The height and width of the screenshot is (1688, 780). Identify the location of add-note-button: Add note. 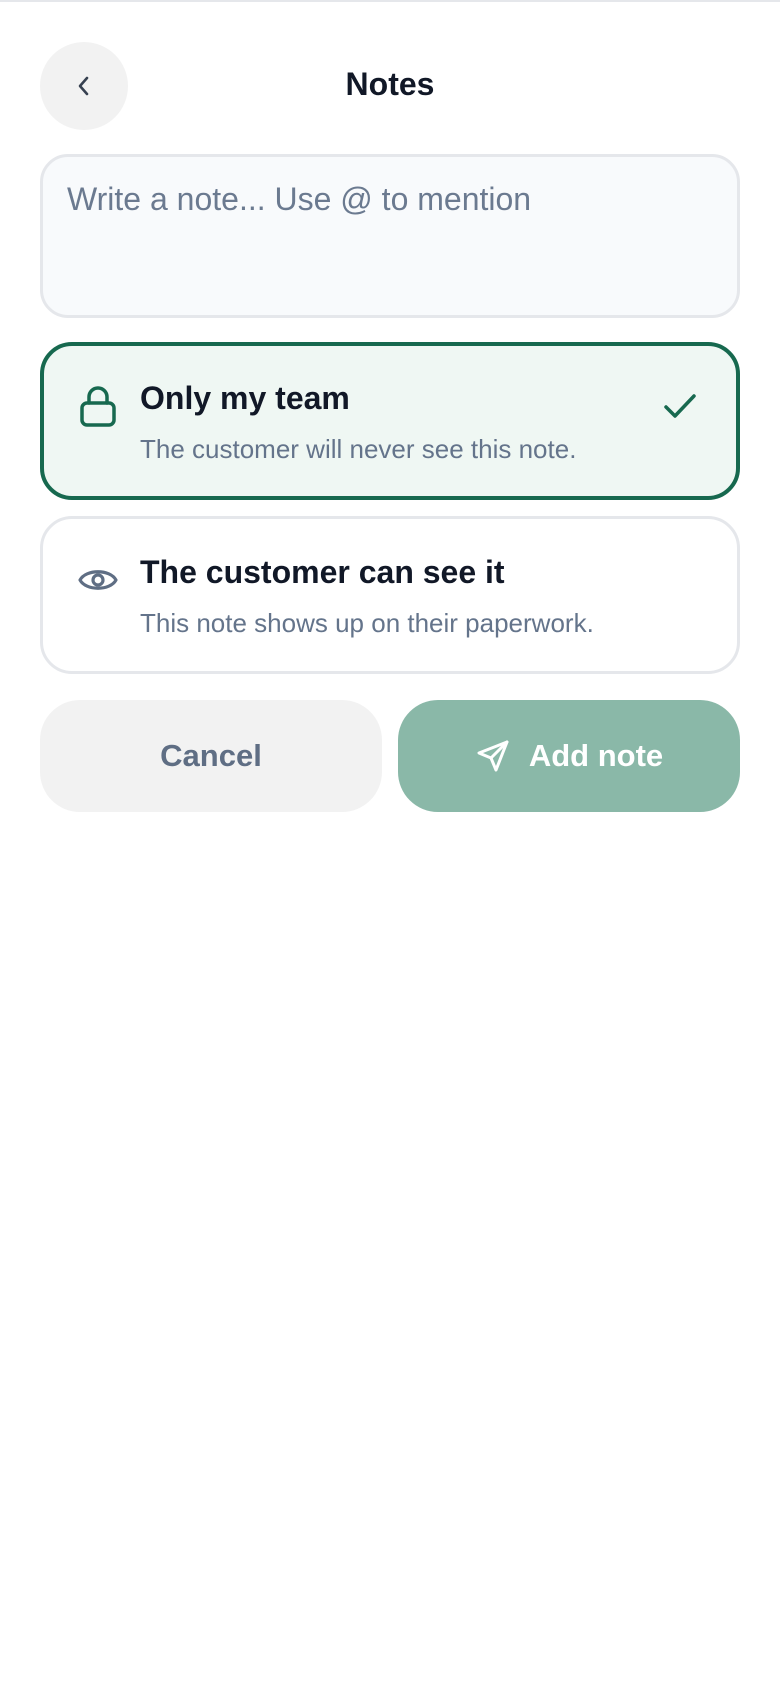
(569, 756).